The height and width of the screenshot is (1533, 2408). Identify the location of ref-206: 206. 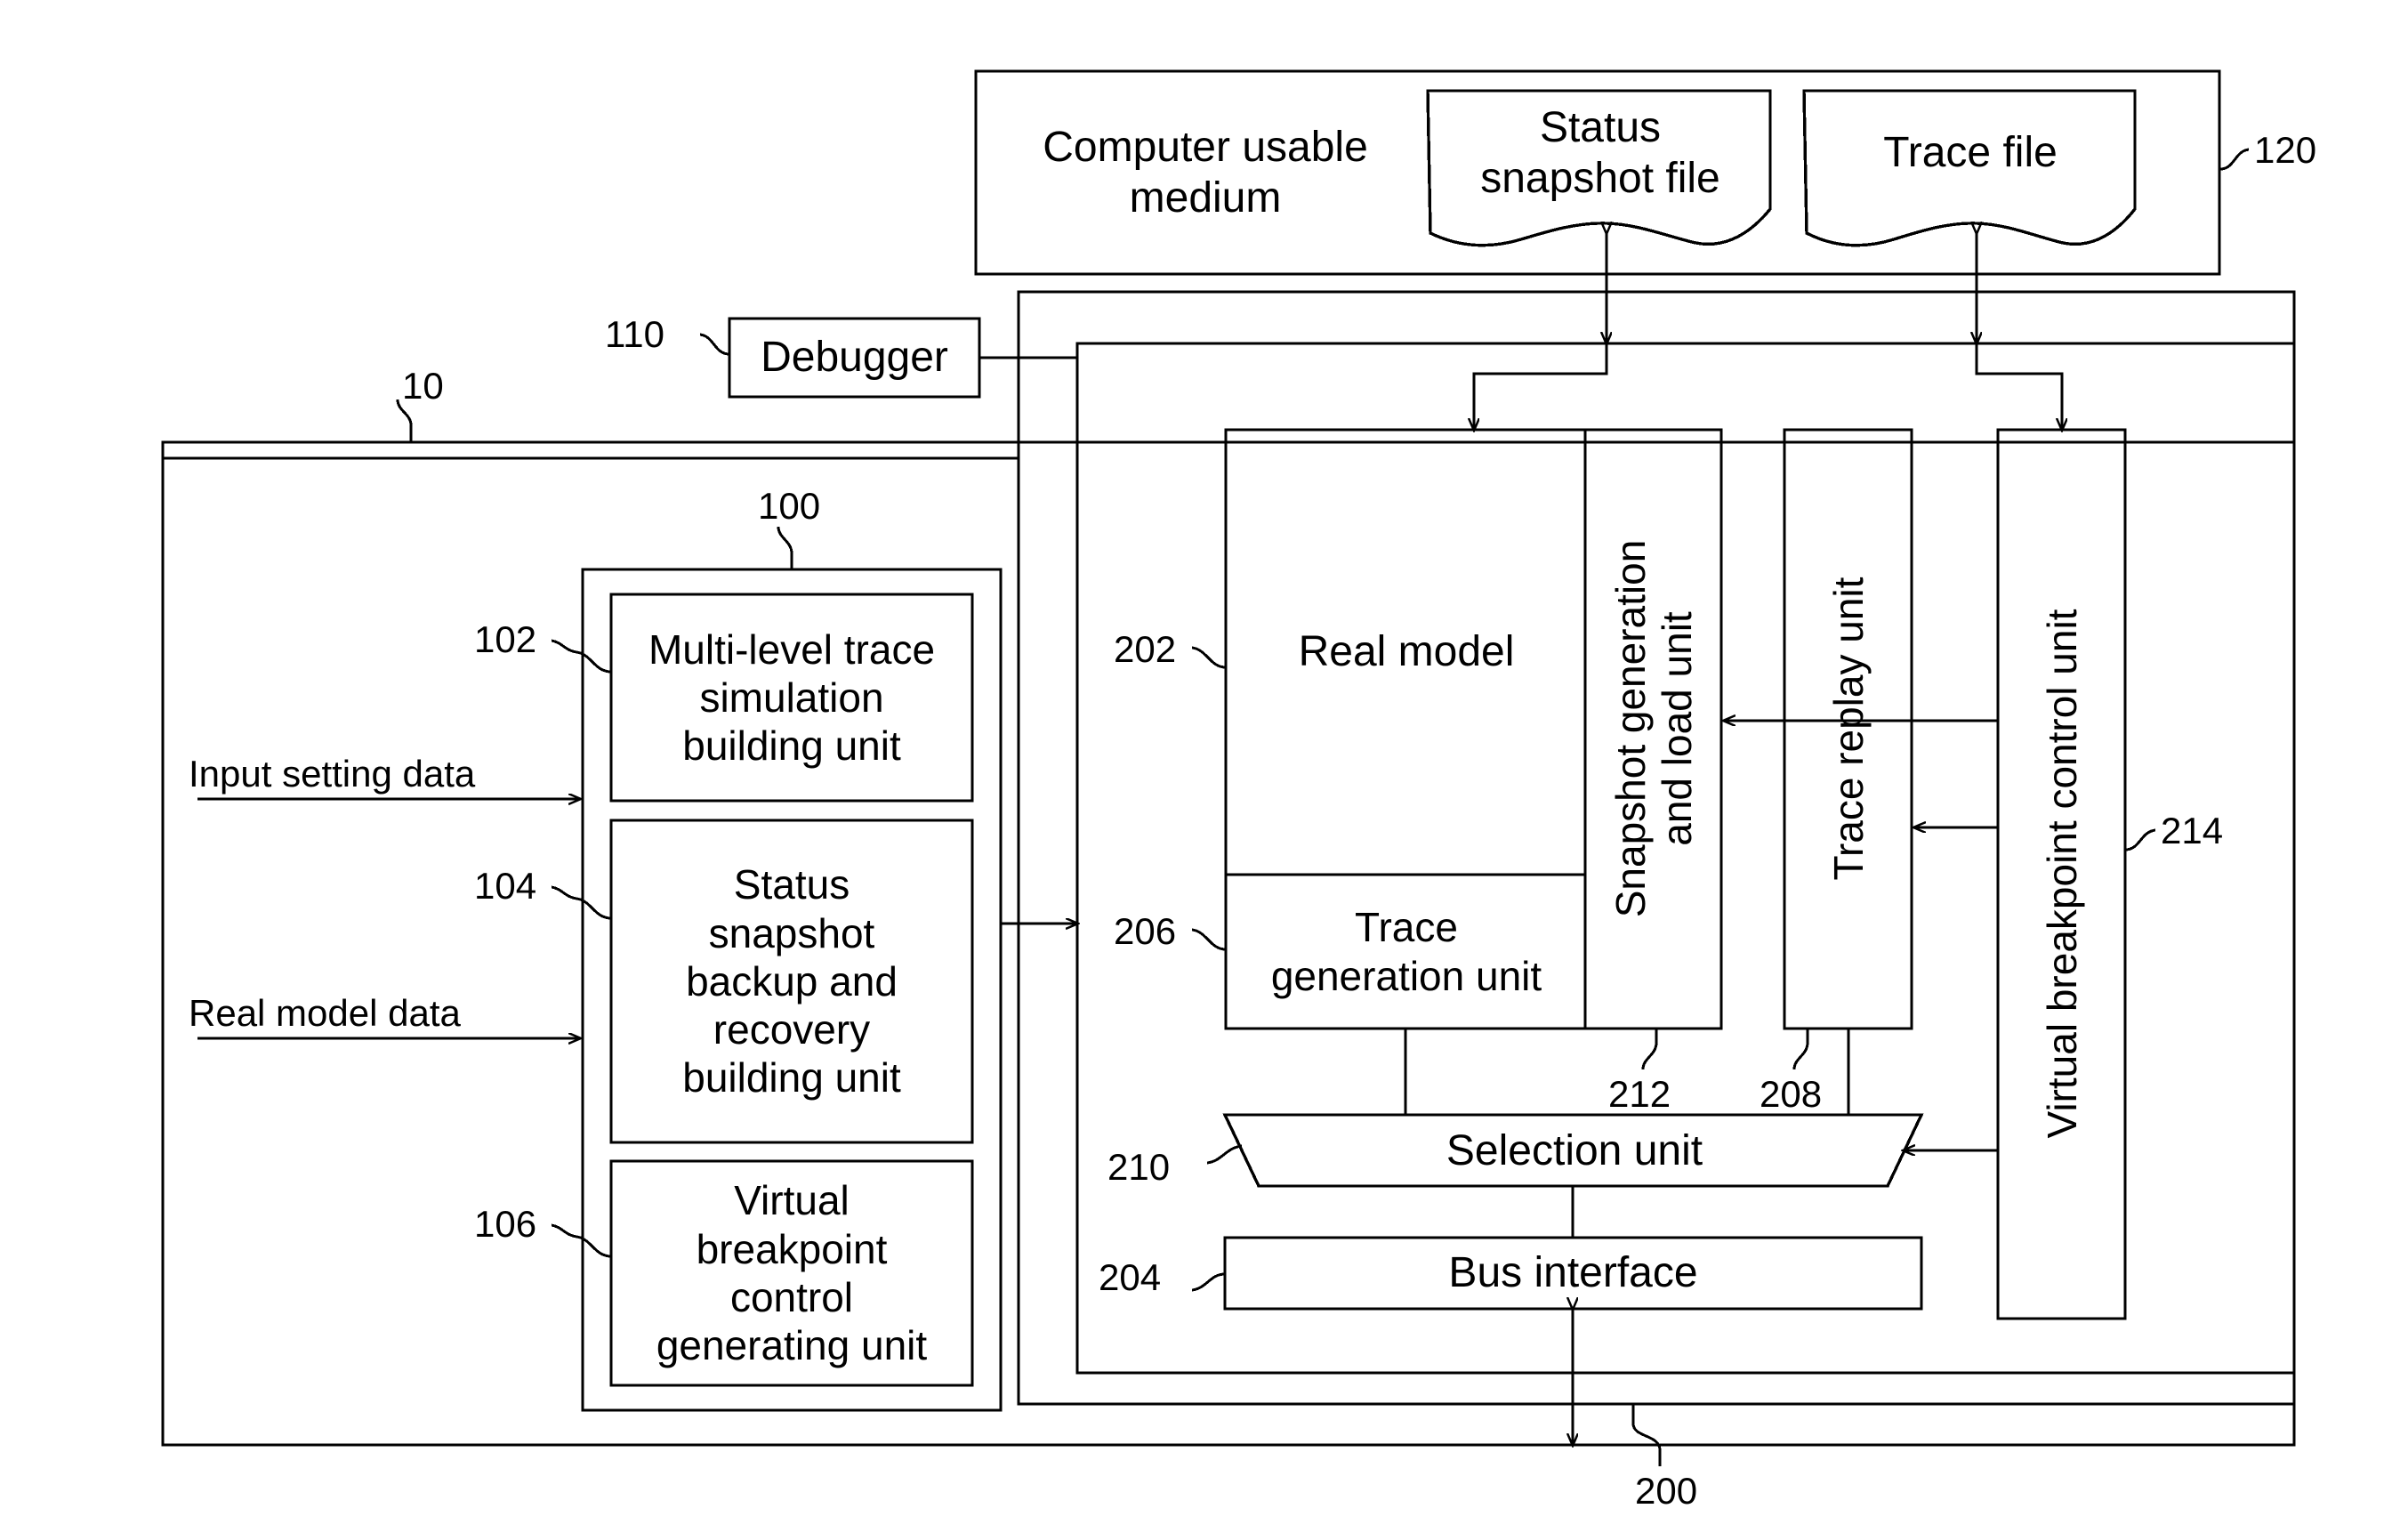
(1145, 931).